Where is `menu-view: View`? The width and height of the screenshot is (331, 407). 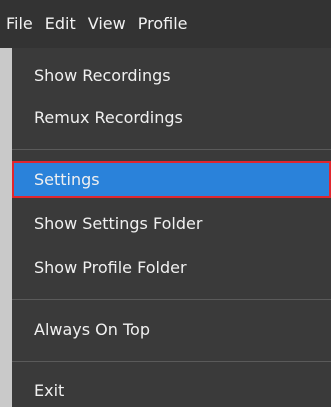 menu-view: View is located at coordinates (107, 24).